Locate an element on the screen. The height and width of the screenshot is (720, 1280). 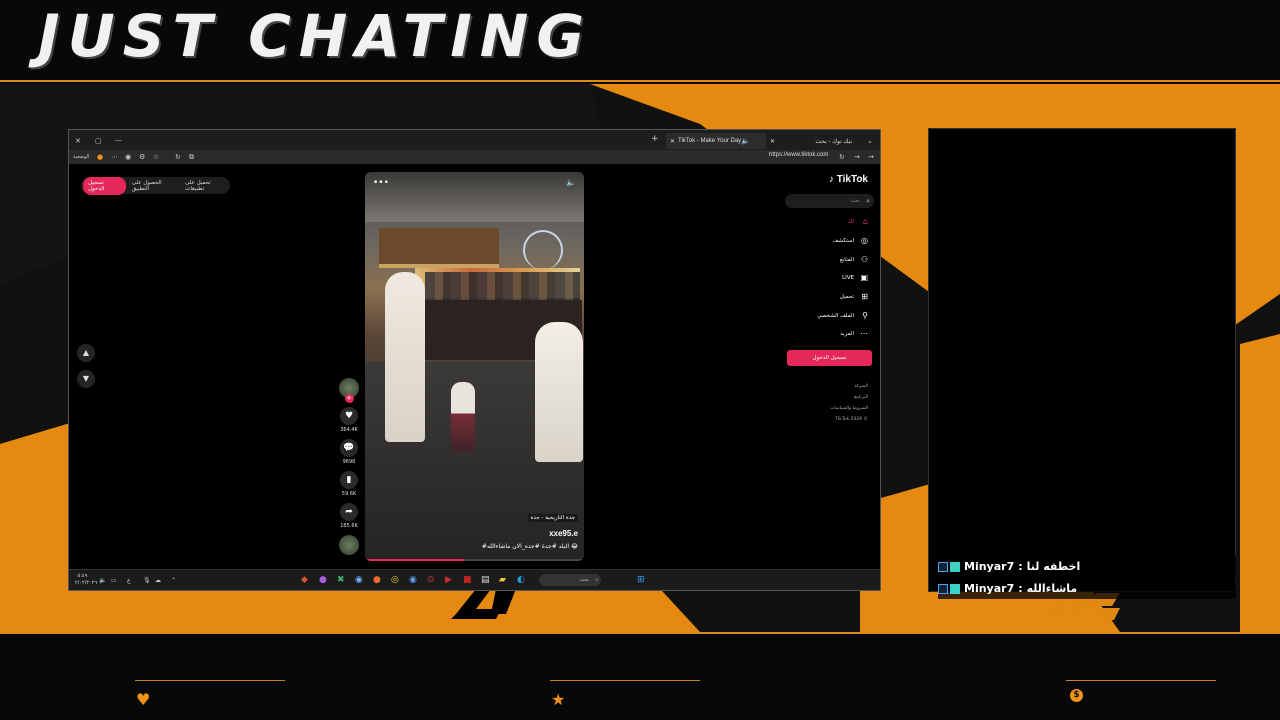
get-app-link: الحصول على التطبيق is located at coordinates (155, 186).